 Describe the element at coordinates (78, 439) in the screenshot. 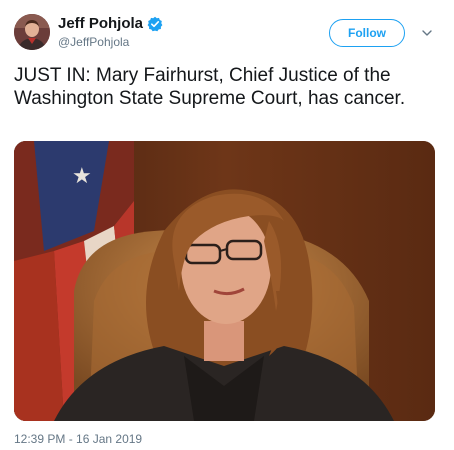

I see `tweet-timestamp: 12:39 PM - 16 Jan 2019` at that location.